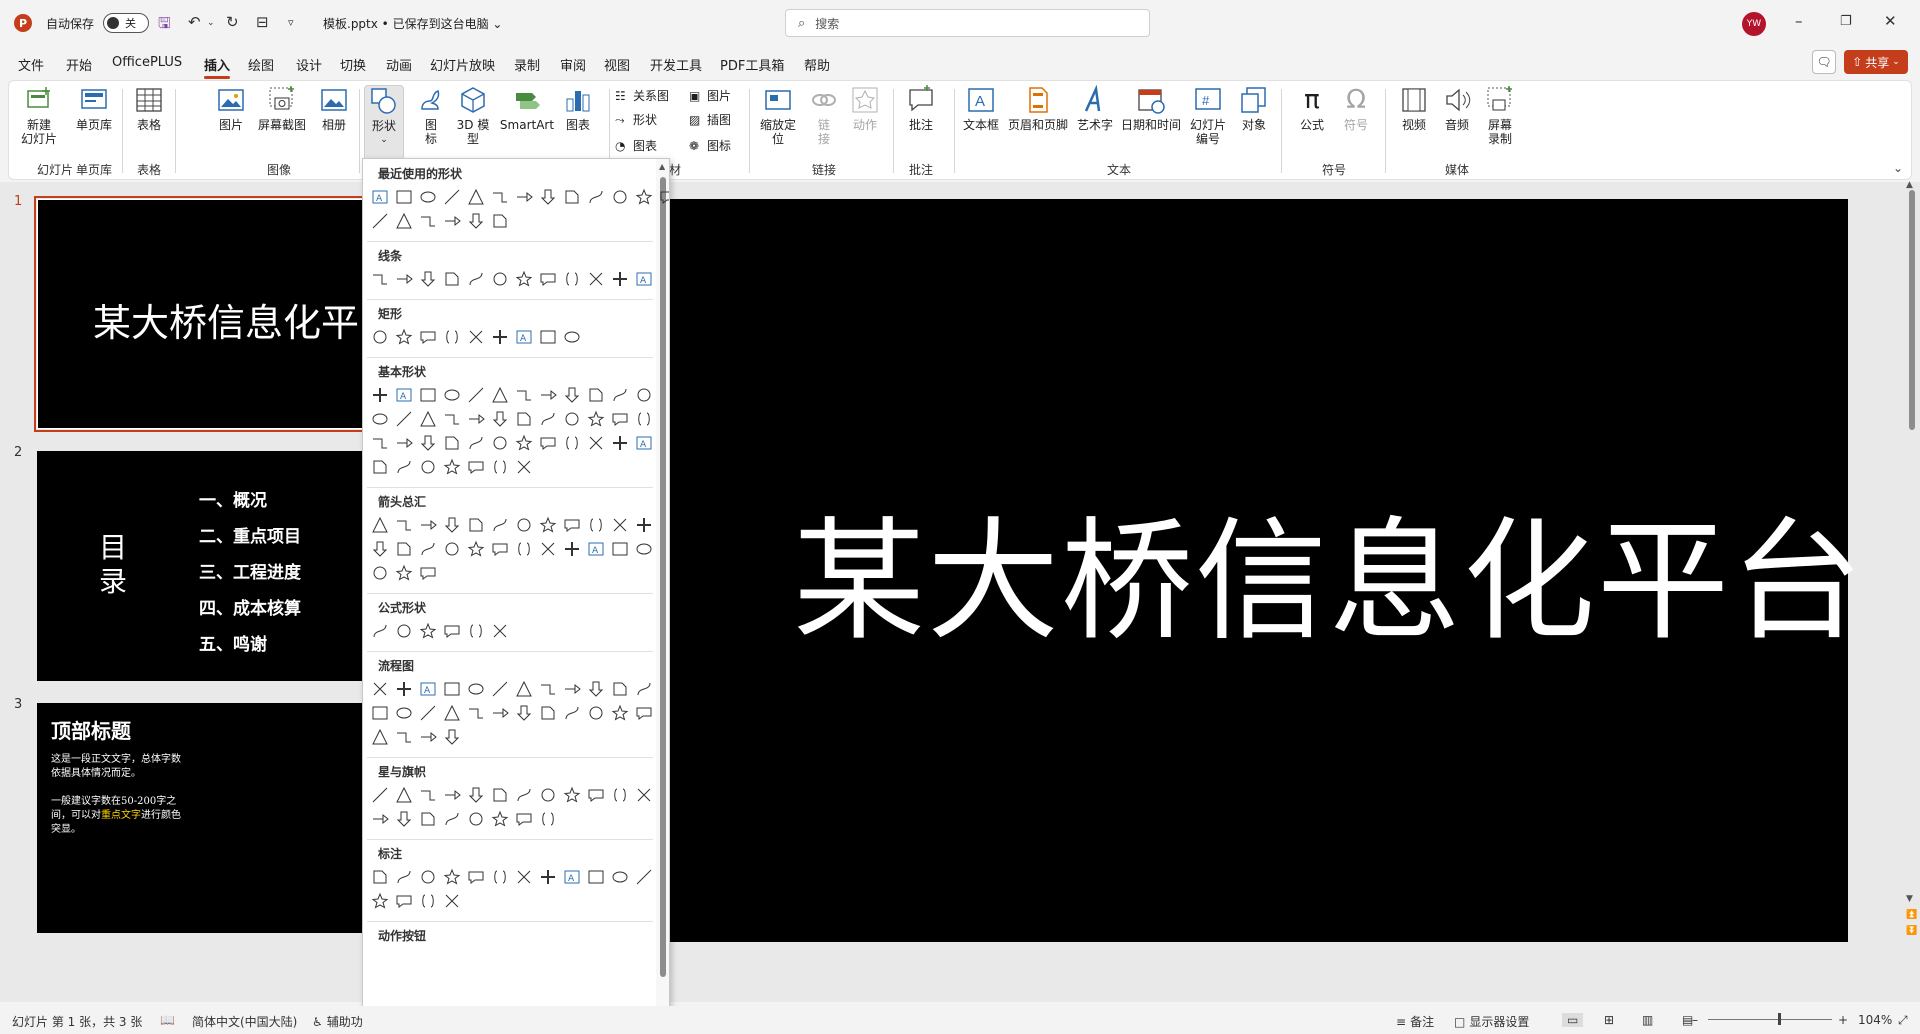 The width and height of the screenshot is (1920, 1034). Describe the element at coordinates (1695, 1020) in the screenshot. I see `zoom-out-icon: –` at that location.